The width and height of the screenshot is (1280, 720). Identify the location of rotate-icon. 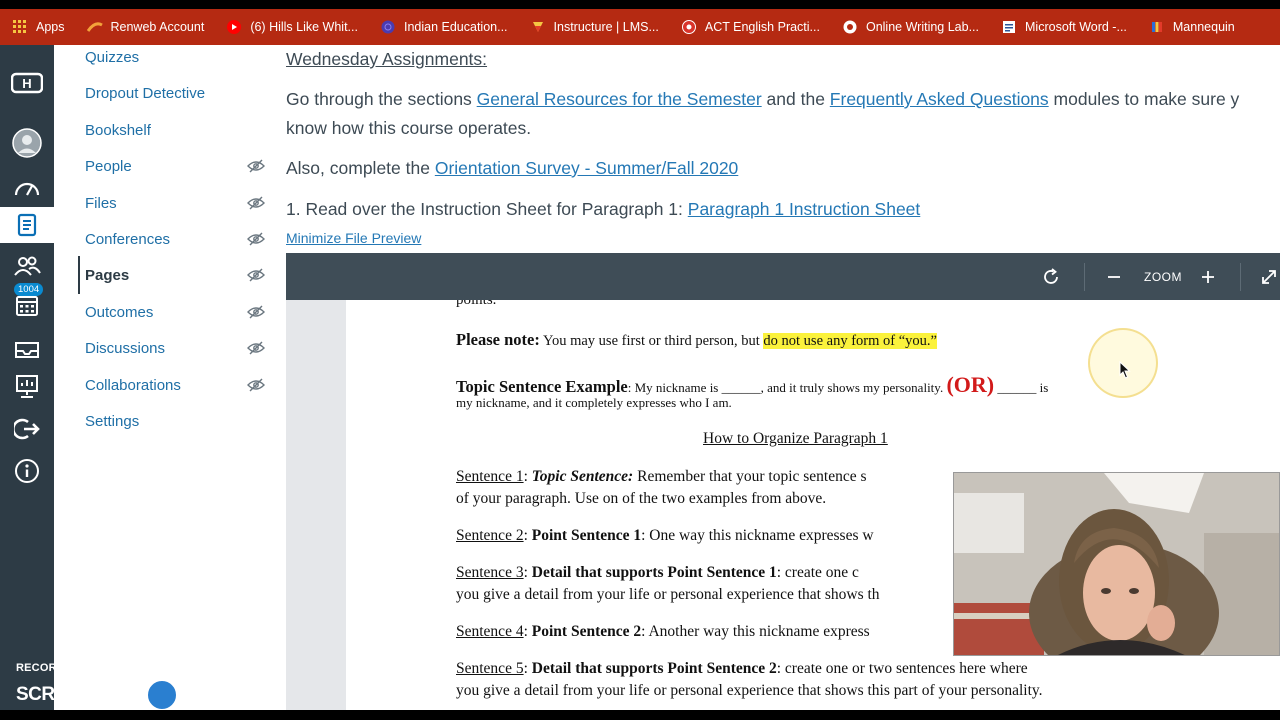
(1051, 276).